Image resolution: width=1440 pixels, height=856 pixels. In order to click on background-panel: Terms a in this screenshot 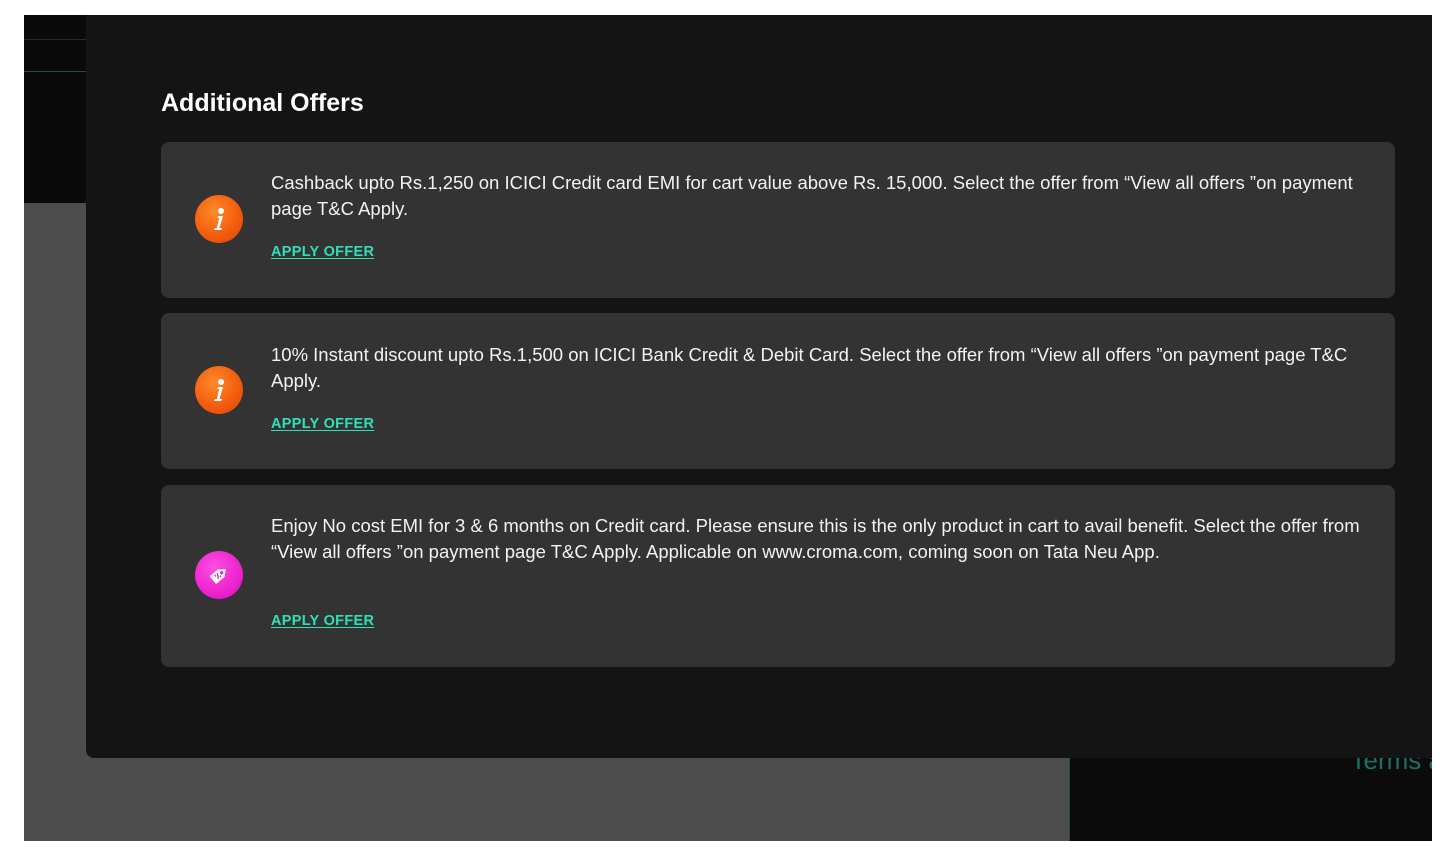, I will do `click(1250, 794)`.